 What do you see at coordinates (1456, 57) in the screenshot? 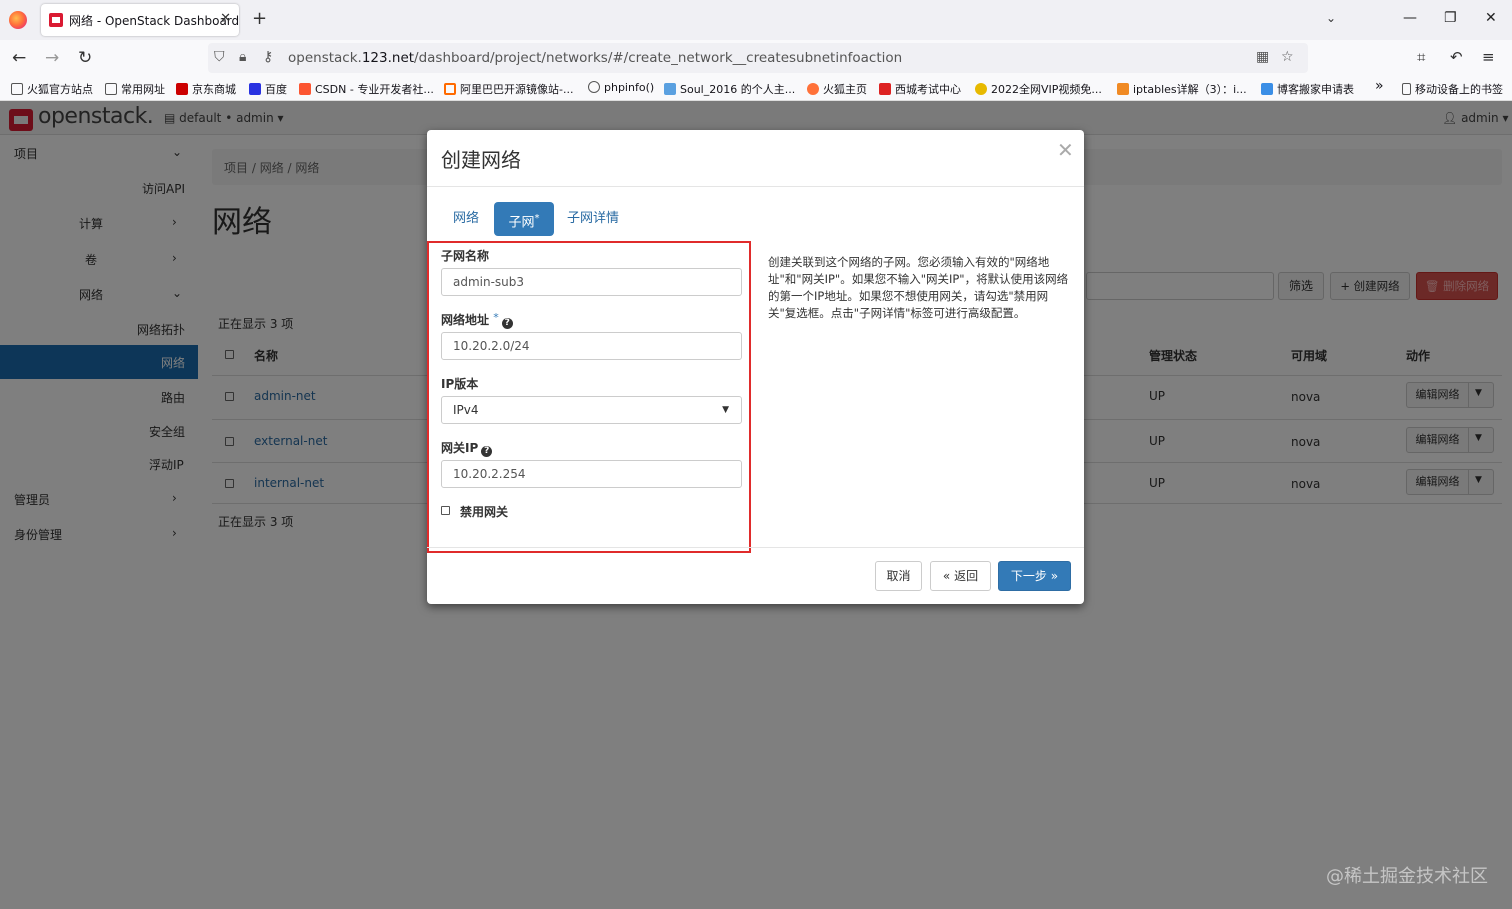
I see `undo-icon: ↶` at bounding box center [1456, 57].